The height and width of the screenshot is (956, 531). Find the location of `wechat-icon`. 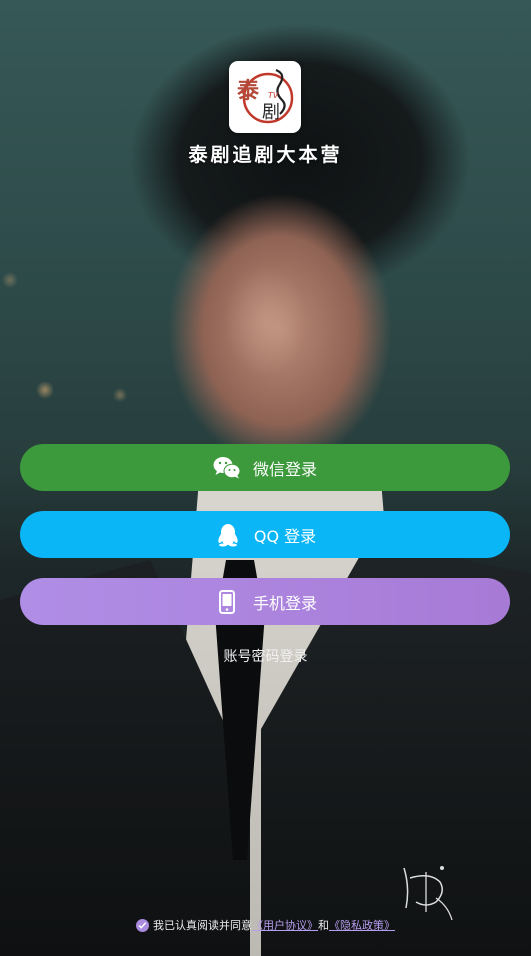

wechat-icon is located at coordinates (227, 468).